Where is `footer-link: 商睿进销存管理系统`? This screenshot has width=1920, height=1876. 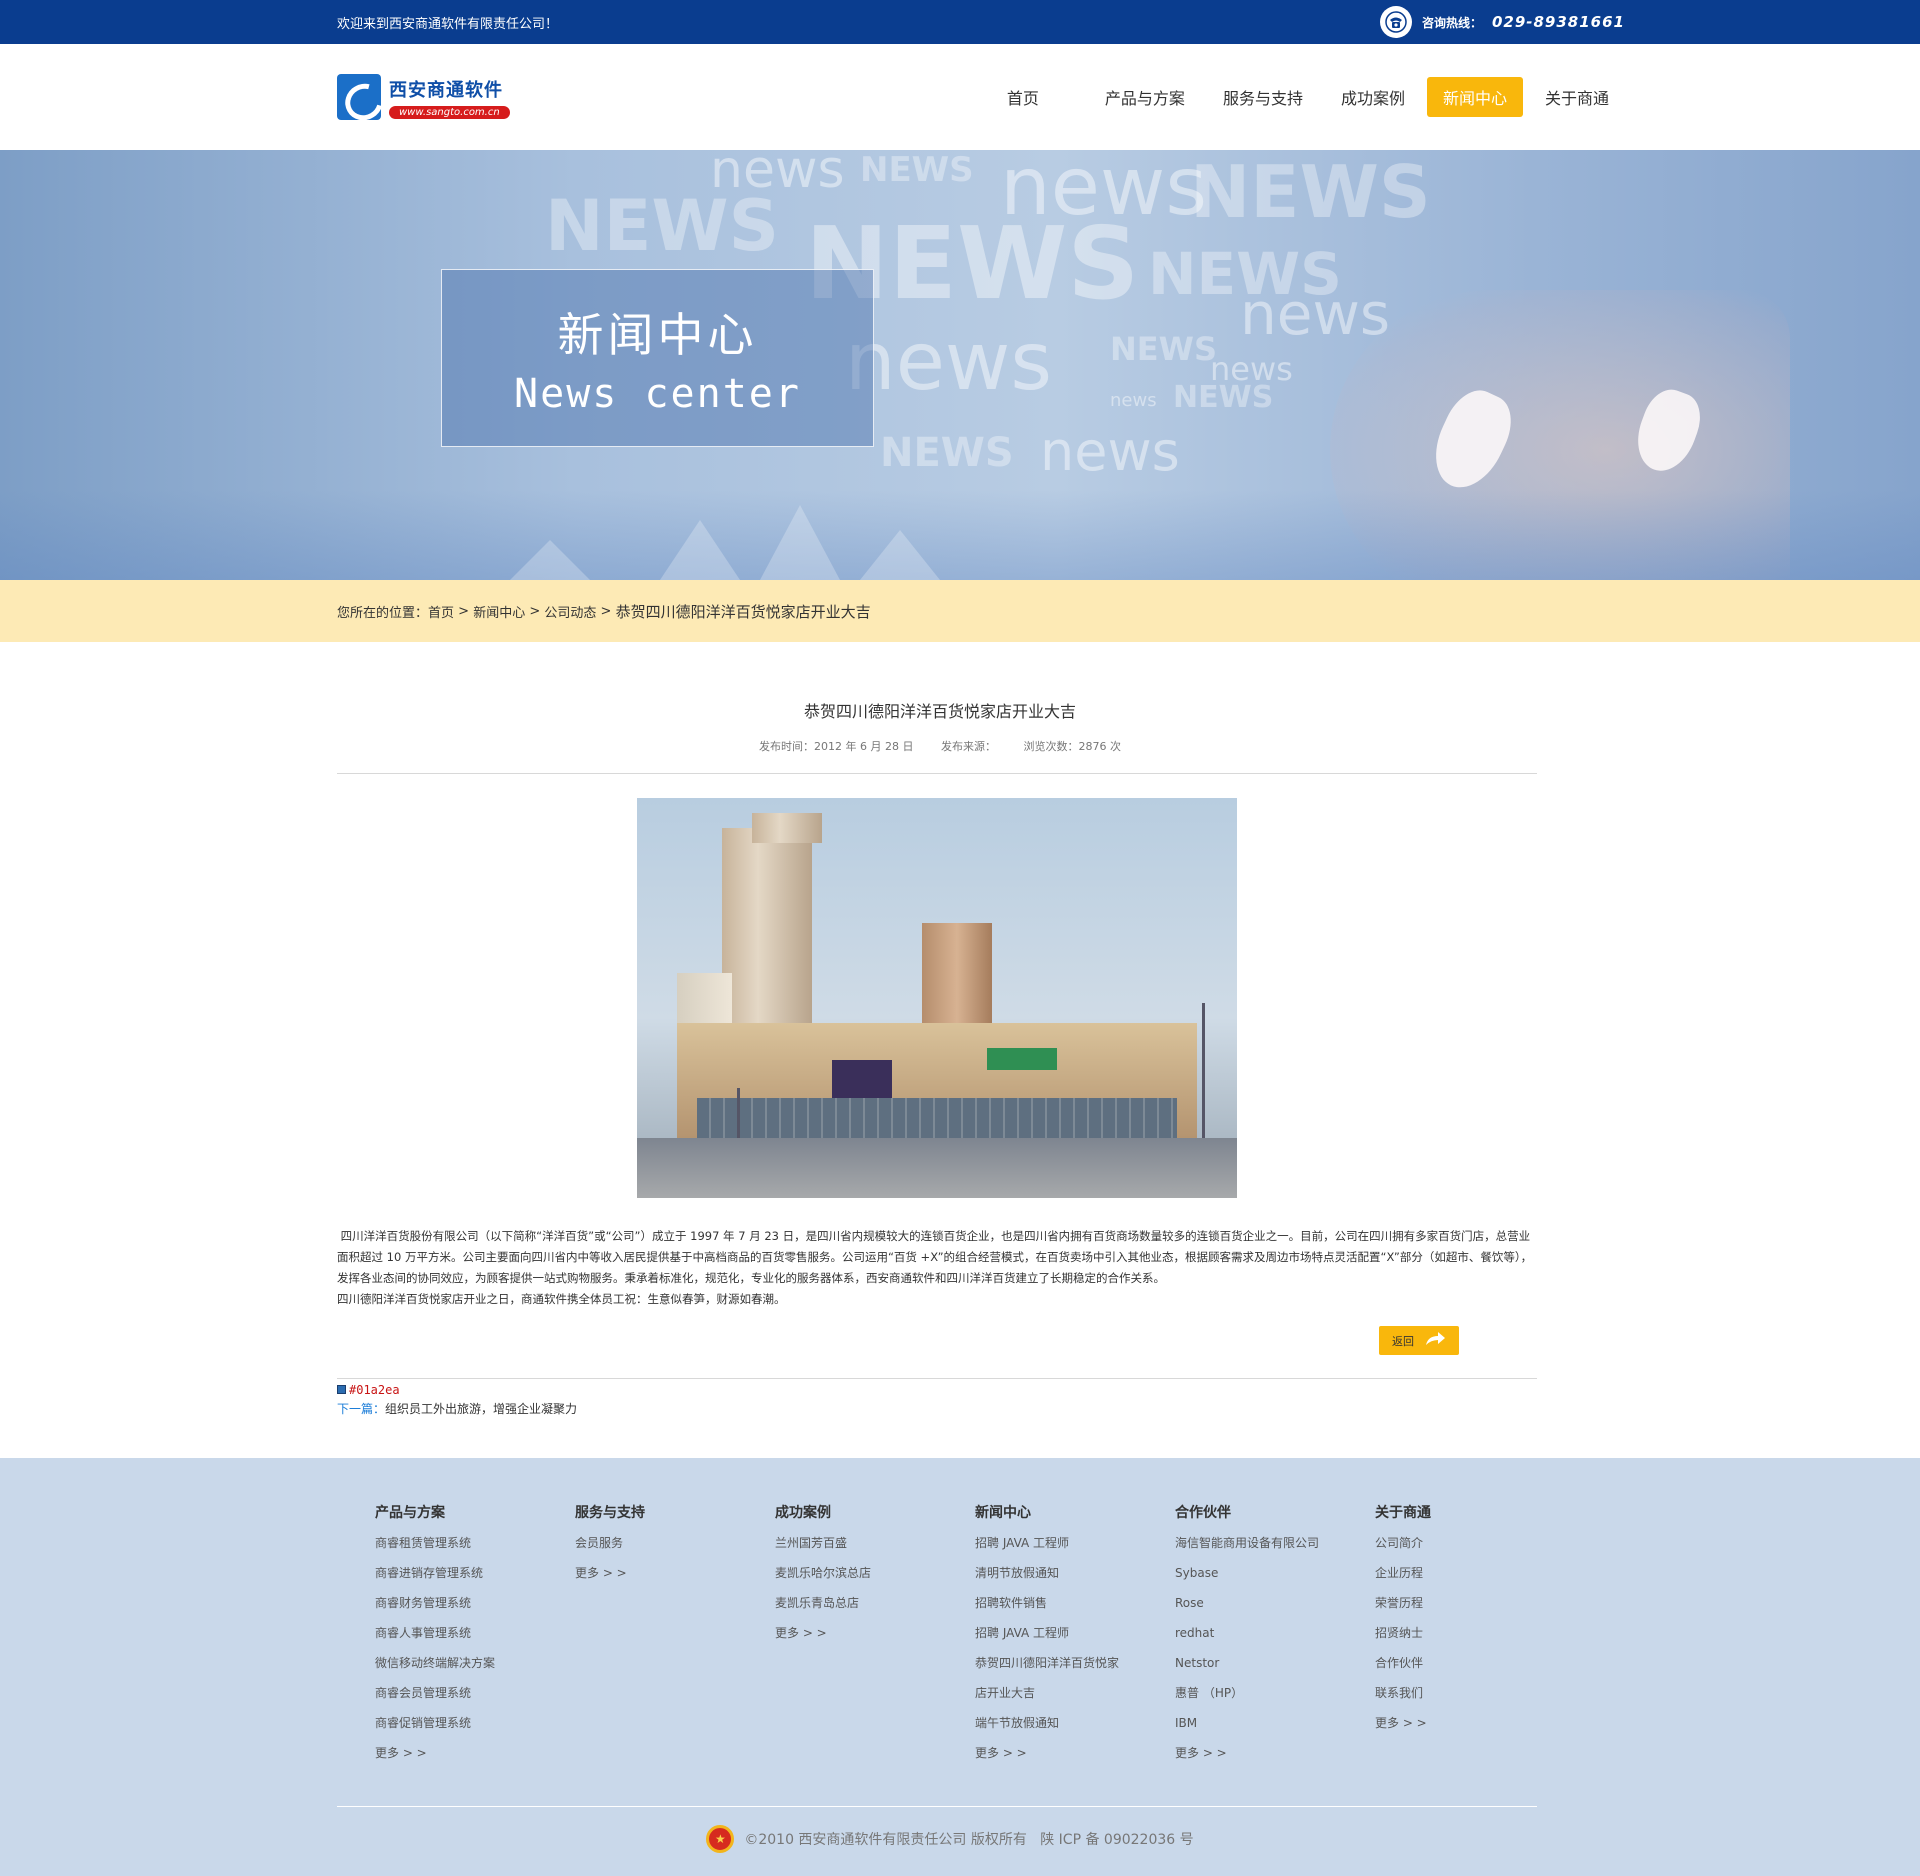
footer-link: 商睿进销存管理系统 is located at coordinates (475, 1579).